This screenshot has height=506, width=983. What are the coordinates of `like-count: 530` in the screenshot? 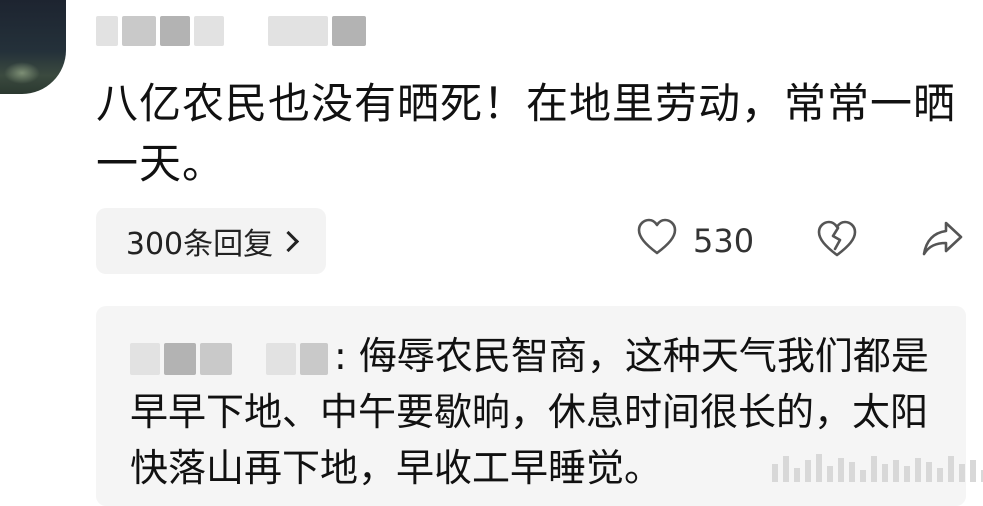 It's located at (724, 241).